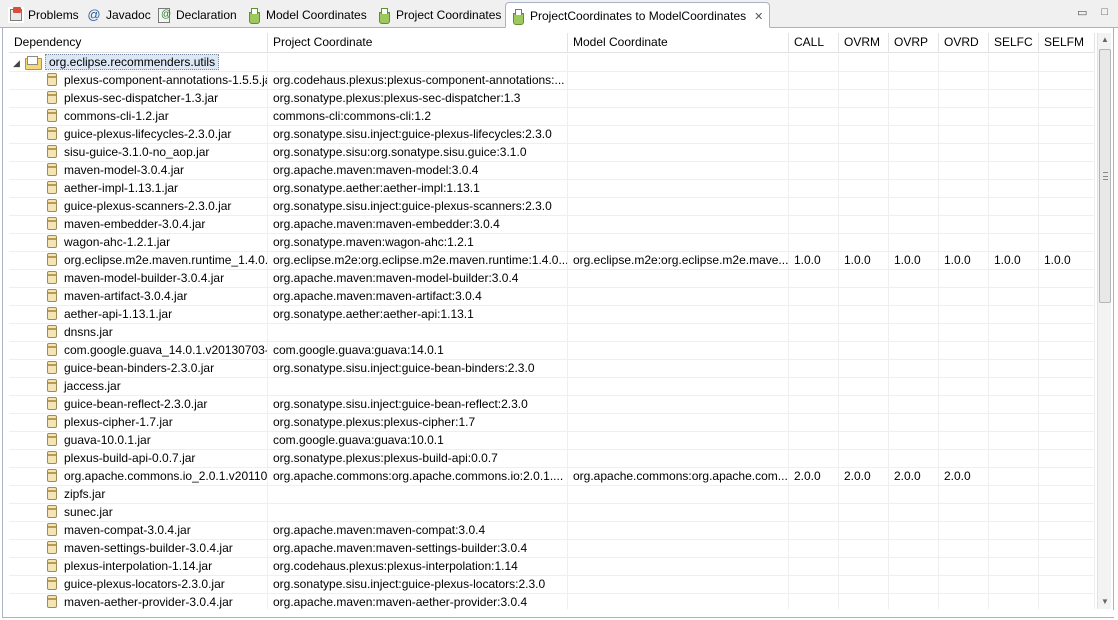 Image resolution: width=1118 pixels, height=620 pixels. Describe the element at coordinates (1104, 12) in the screenshot. I see `maximize-icon: □` at that location.